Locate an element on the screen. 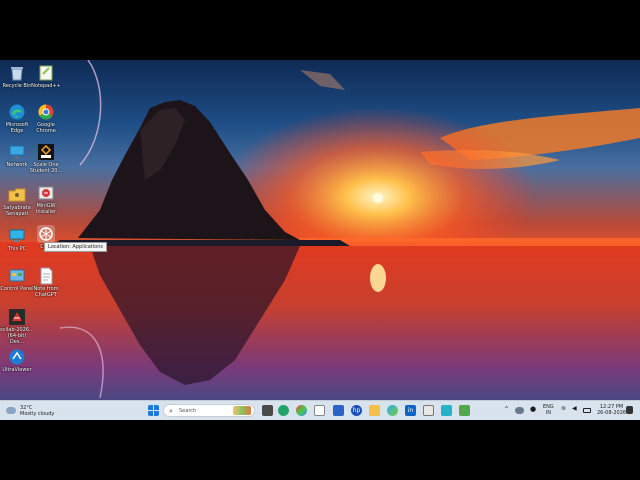  desktop-icon-label: Google Chrome is located at coordinates (46, 128).